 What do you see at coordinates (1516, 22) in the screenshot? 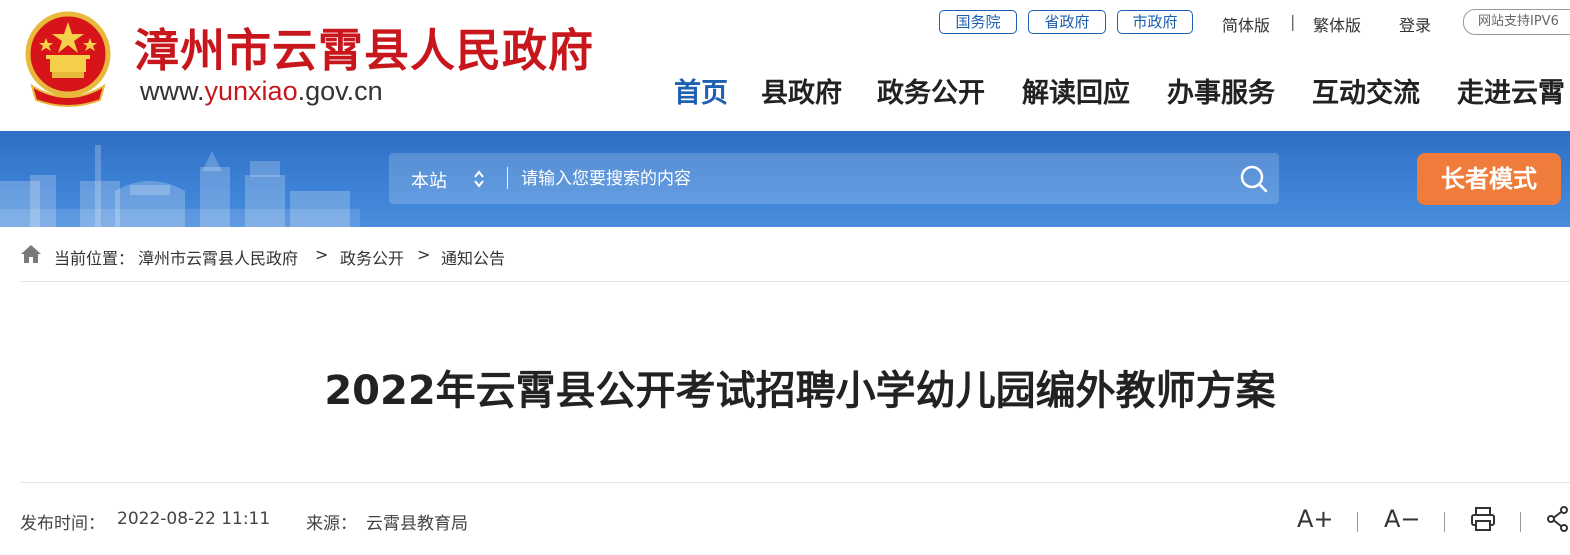
I see `ipv6-badge: 网站支持IPV6` at bounding box center [1516, 22].